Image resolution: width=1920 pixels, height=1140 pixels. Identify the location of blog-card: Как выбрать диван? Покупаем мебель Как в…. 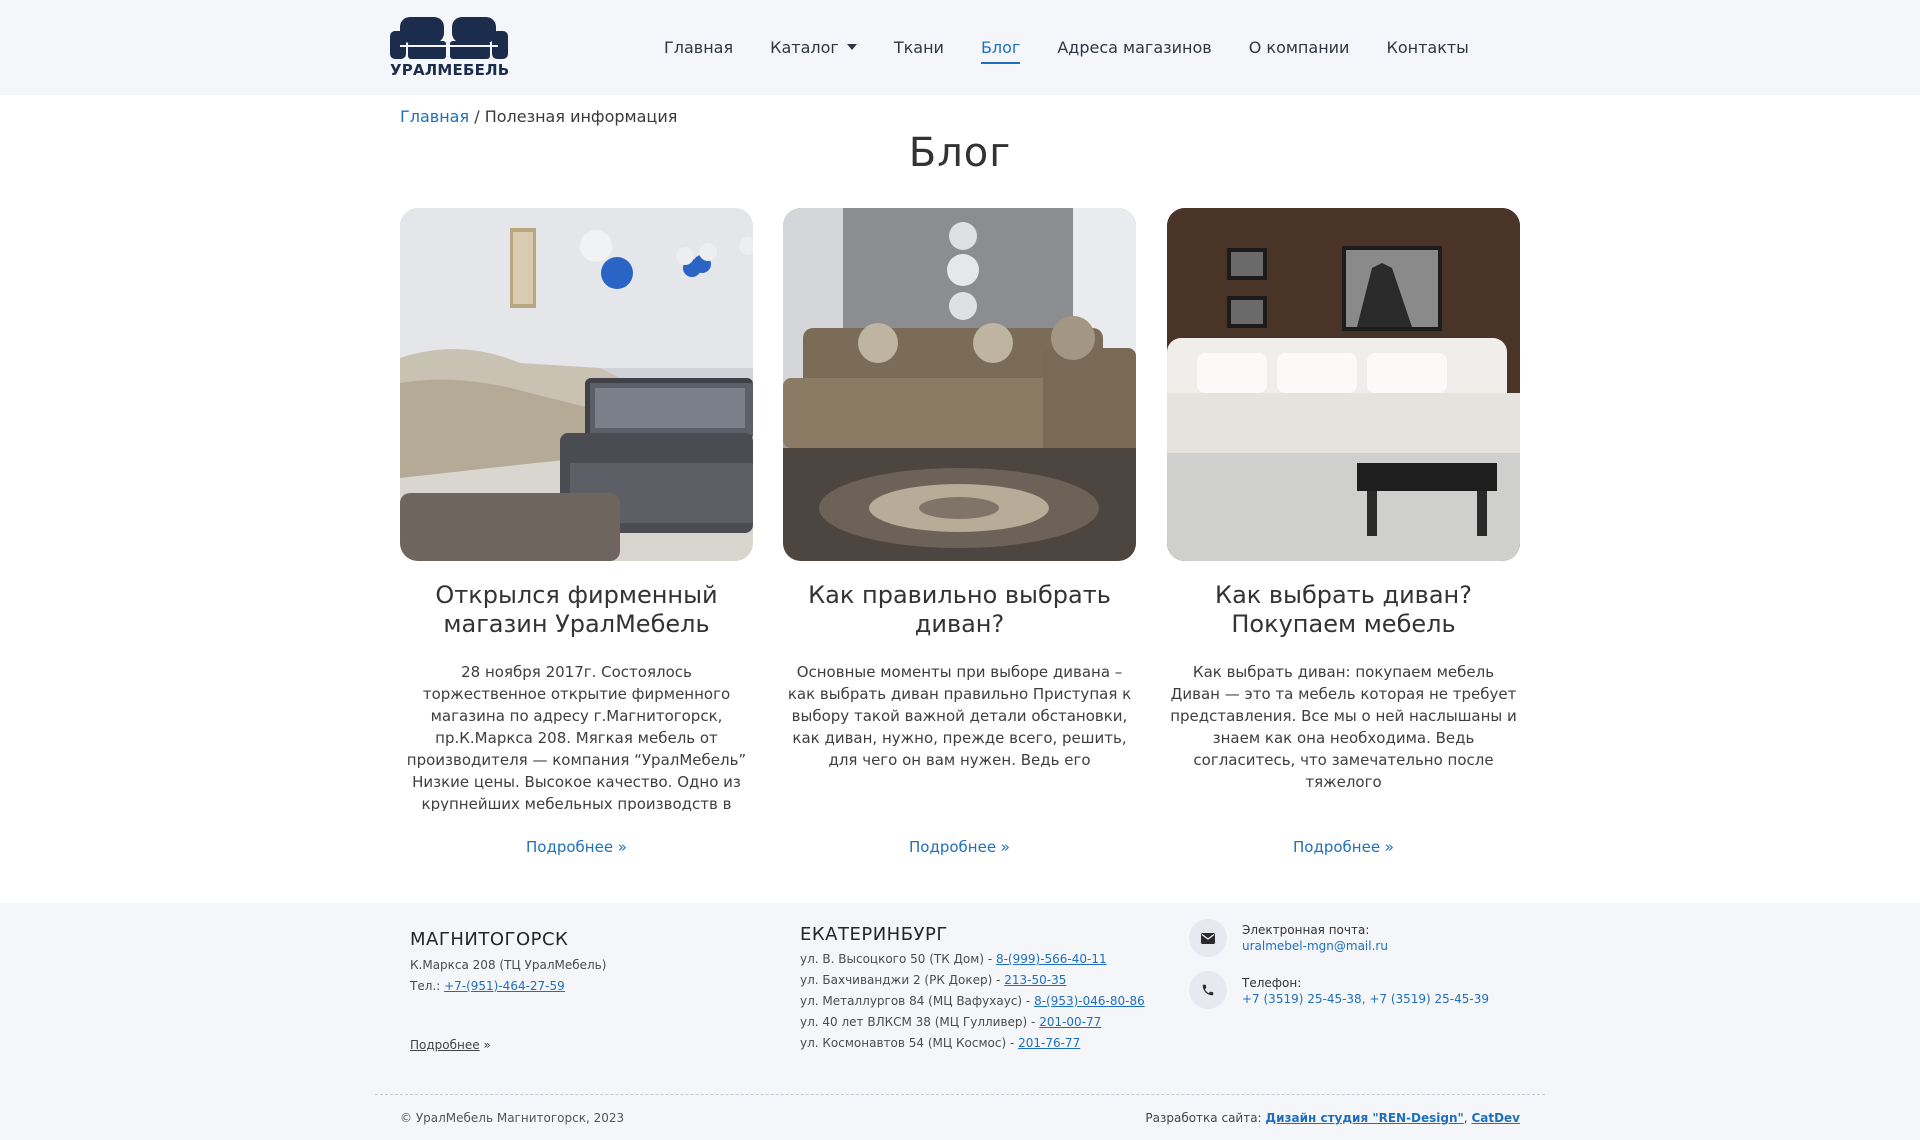
(1343, 532).